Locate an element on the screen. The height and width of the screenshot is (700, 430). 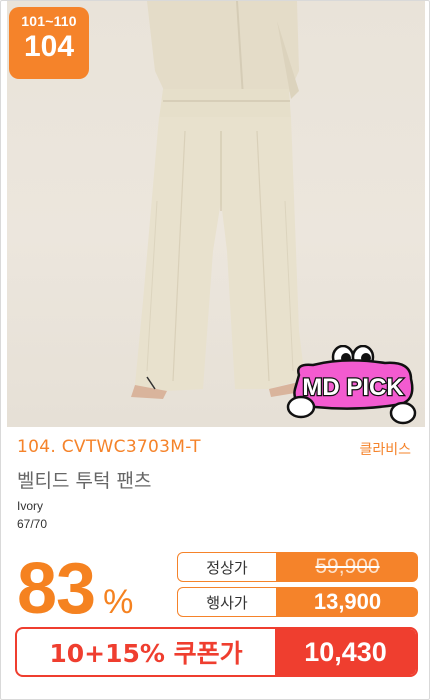
regular-price-value-box: 59,900 is located at coordinates (347, 567).